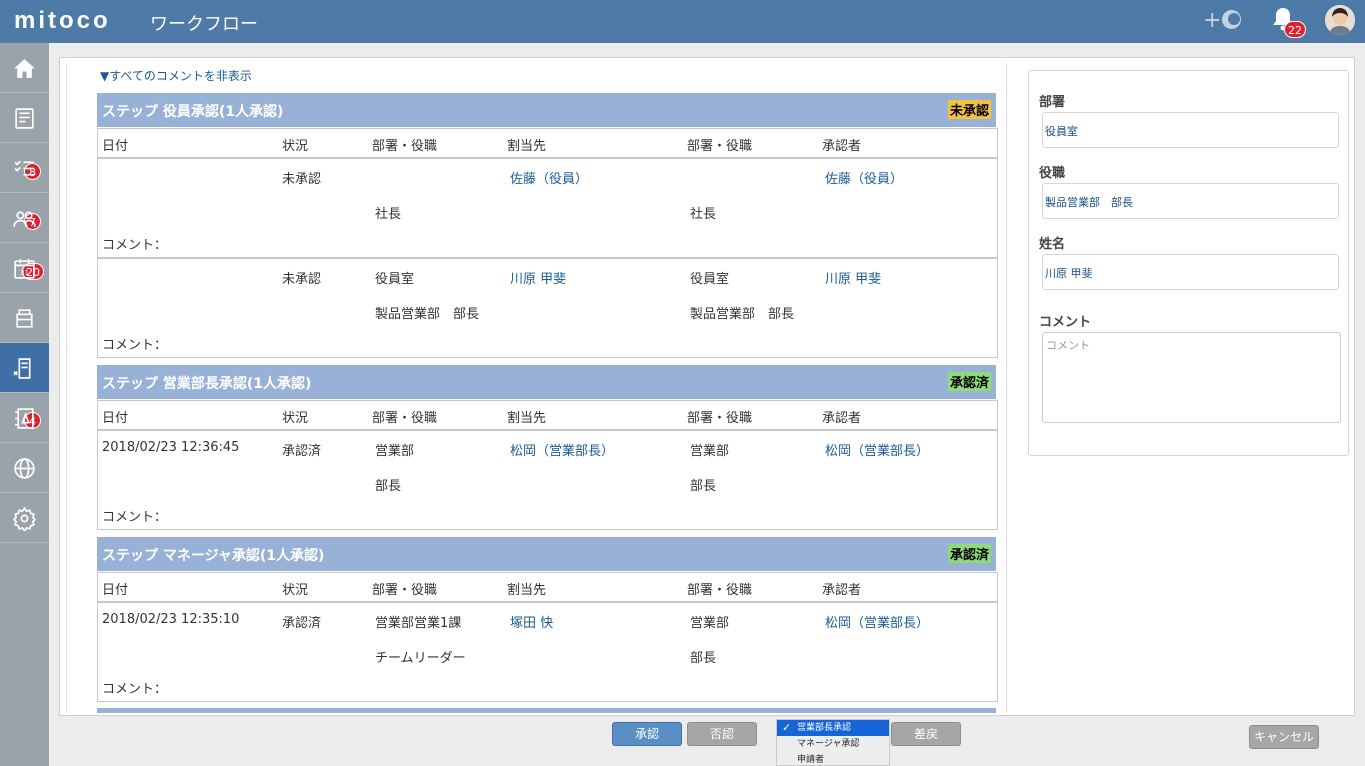 The image size is (1365, 766). What do you see at coordinates (853, 277) in the screenshot?
I see `approver-link: 川原 甲斐` at bounding box center [853, 277].